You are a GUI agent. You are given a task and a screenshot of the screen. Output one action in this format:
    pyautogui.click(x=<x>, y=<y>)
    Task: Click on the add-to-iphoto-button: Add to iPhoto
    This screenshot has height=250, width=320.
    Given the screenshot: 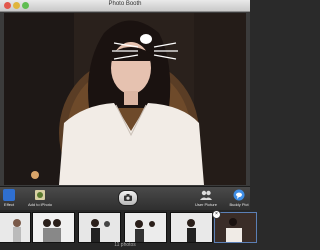 What is the action you would take?
    pyautogui.click(x=40, y=198)
    